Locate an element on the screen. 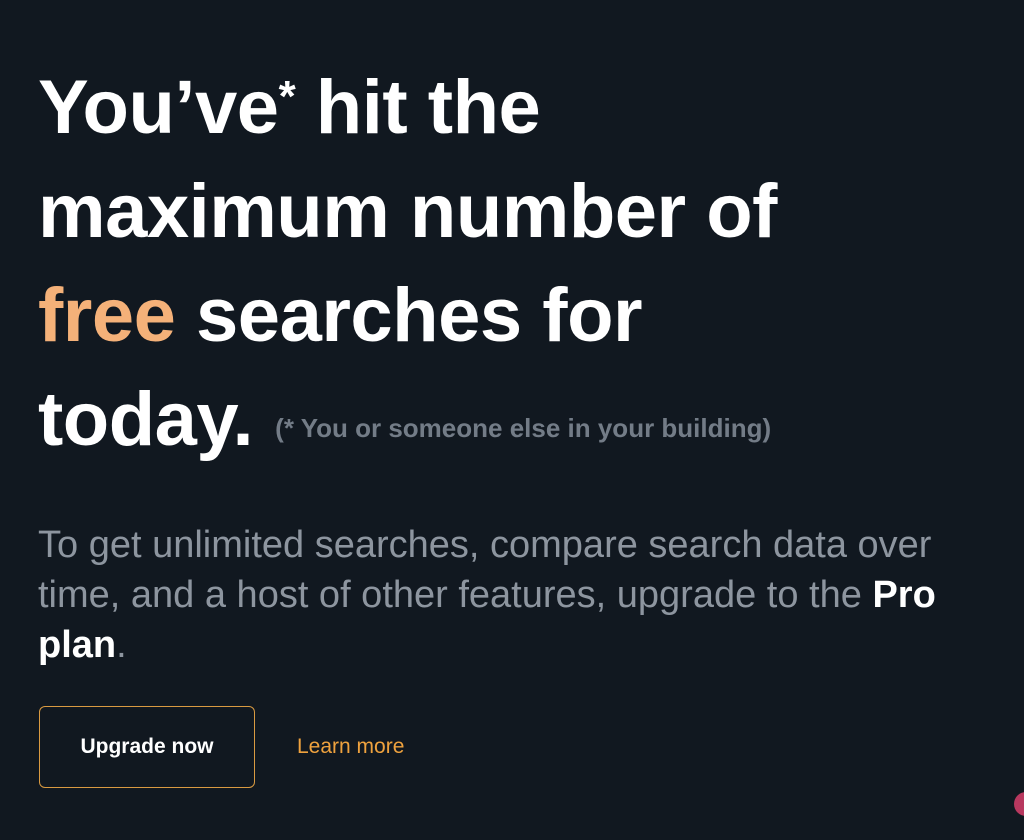 Image resolution: width=1024 pixels, height=840 pixels. headline-line-1: You’ve* hit the is located at coordinates (518, 108).